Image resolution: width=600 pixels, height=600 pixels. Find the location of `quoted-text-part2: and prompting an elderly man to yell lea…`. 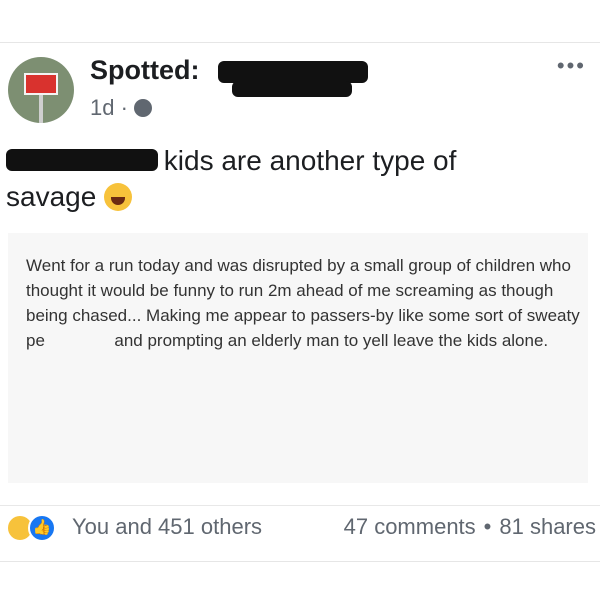

quoted-text-part2: and prompting an elderly man to yell lea… is located at coordinates (331, 340).